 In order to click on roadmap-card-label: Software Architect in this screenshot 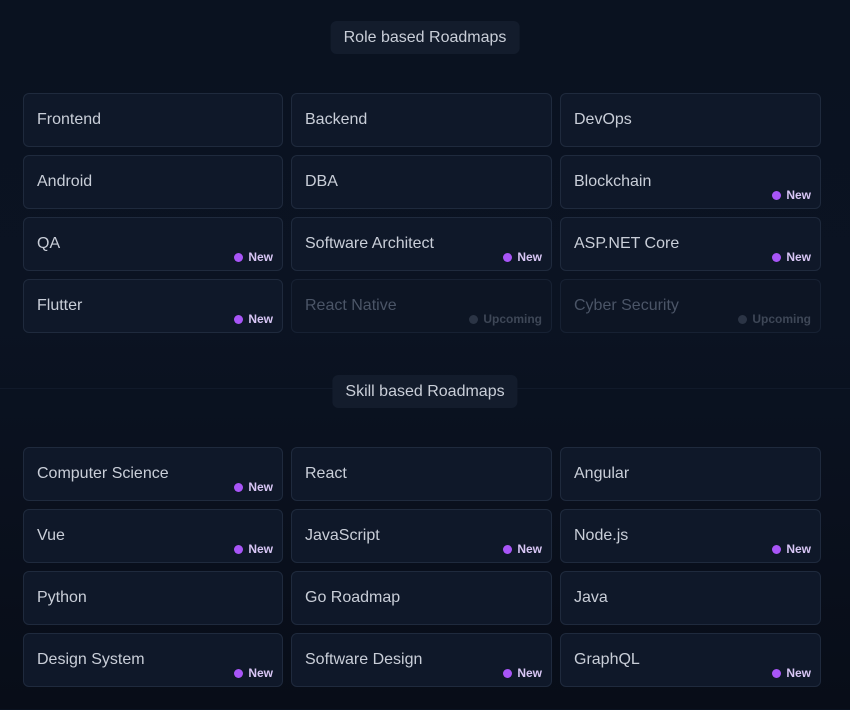, I will do `click(369, 243)`.